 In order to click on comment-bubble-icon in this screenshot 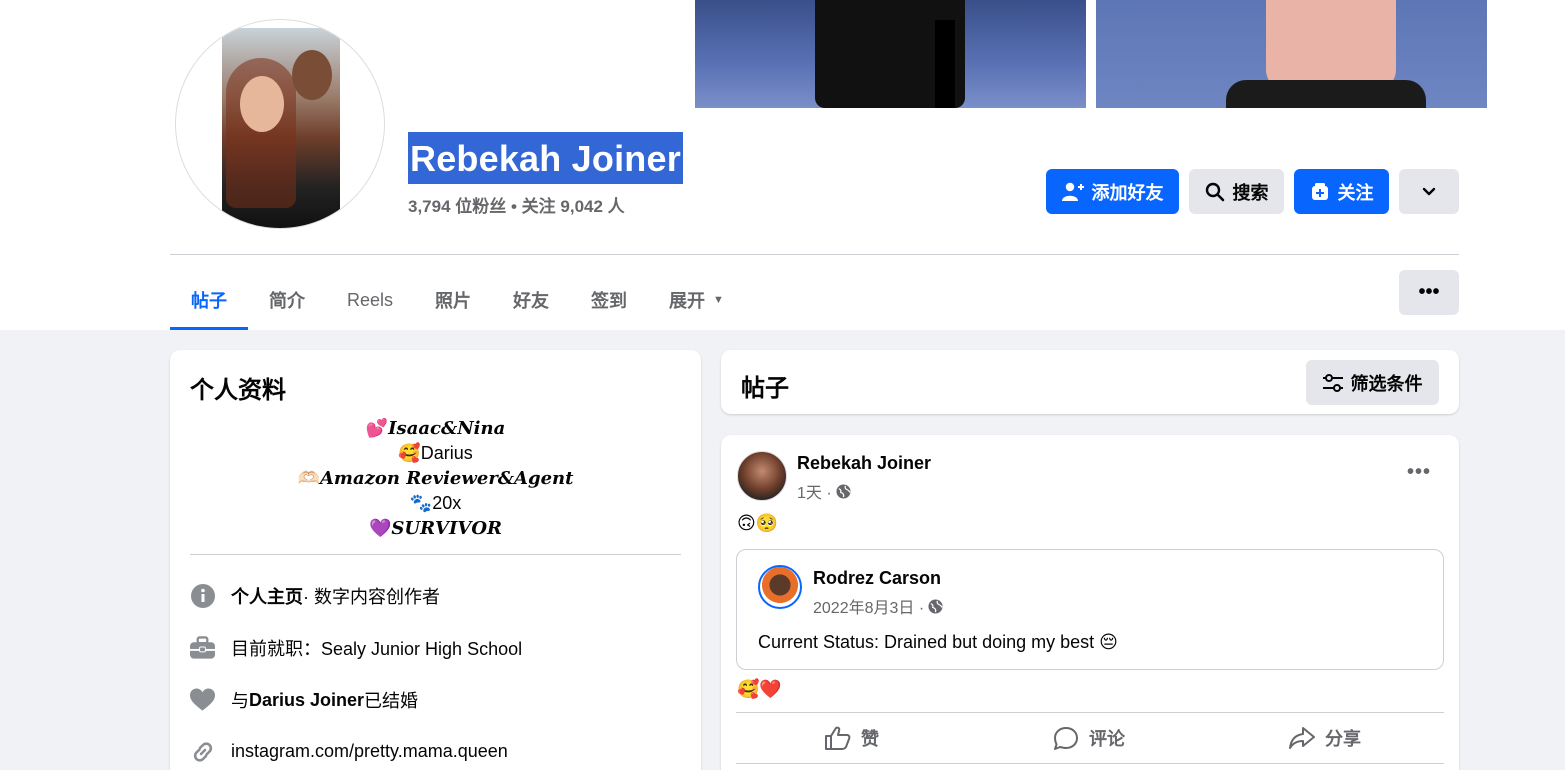, I will do `click(1066, 738)`.